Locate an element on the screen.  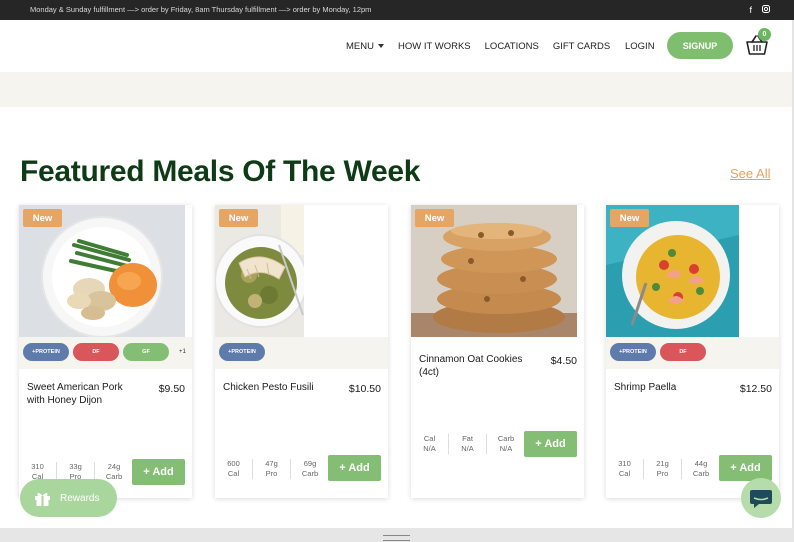
macro-fat: Fat N/A is located at coordinates (468, 444).